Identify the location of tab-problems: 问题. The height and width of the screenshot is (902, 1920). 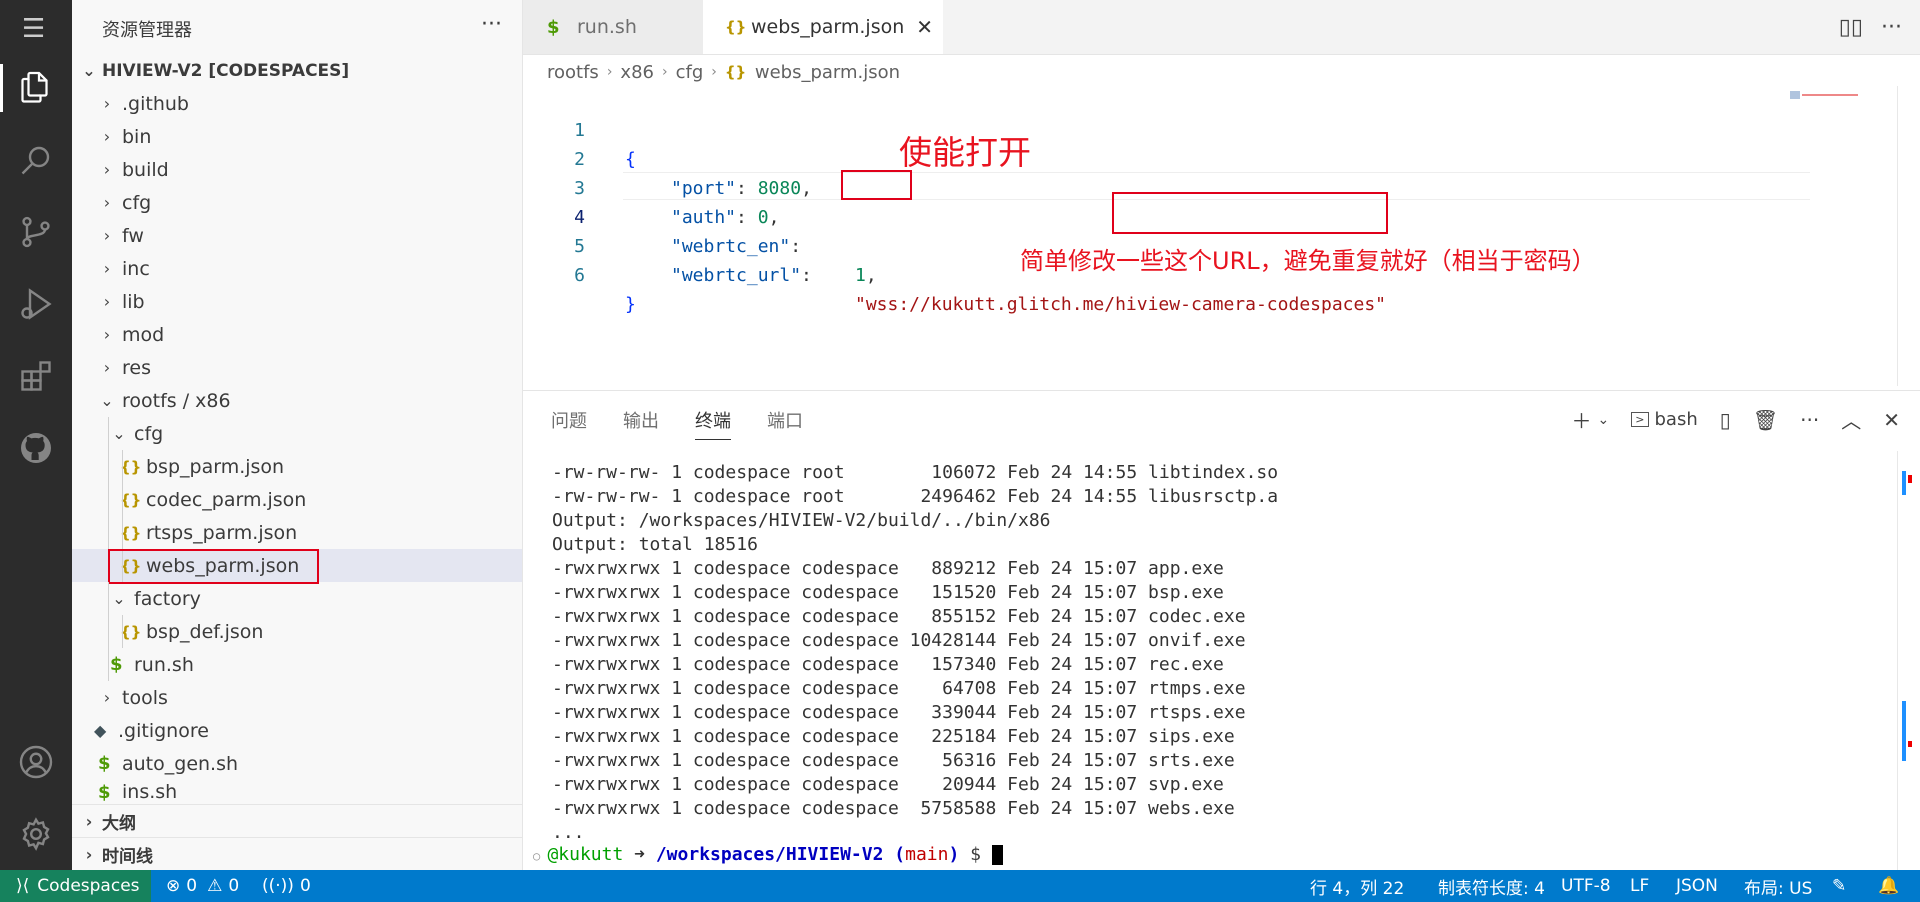
(569, 423).